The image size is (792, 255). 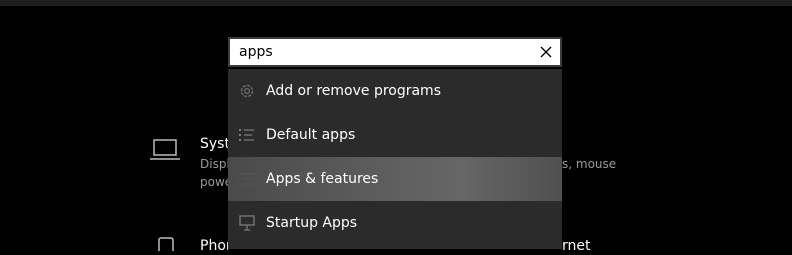 I want to click on phone-category-title: Phon, so click(x=214, y=246).